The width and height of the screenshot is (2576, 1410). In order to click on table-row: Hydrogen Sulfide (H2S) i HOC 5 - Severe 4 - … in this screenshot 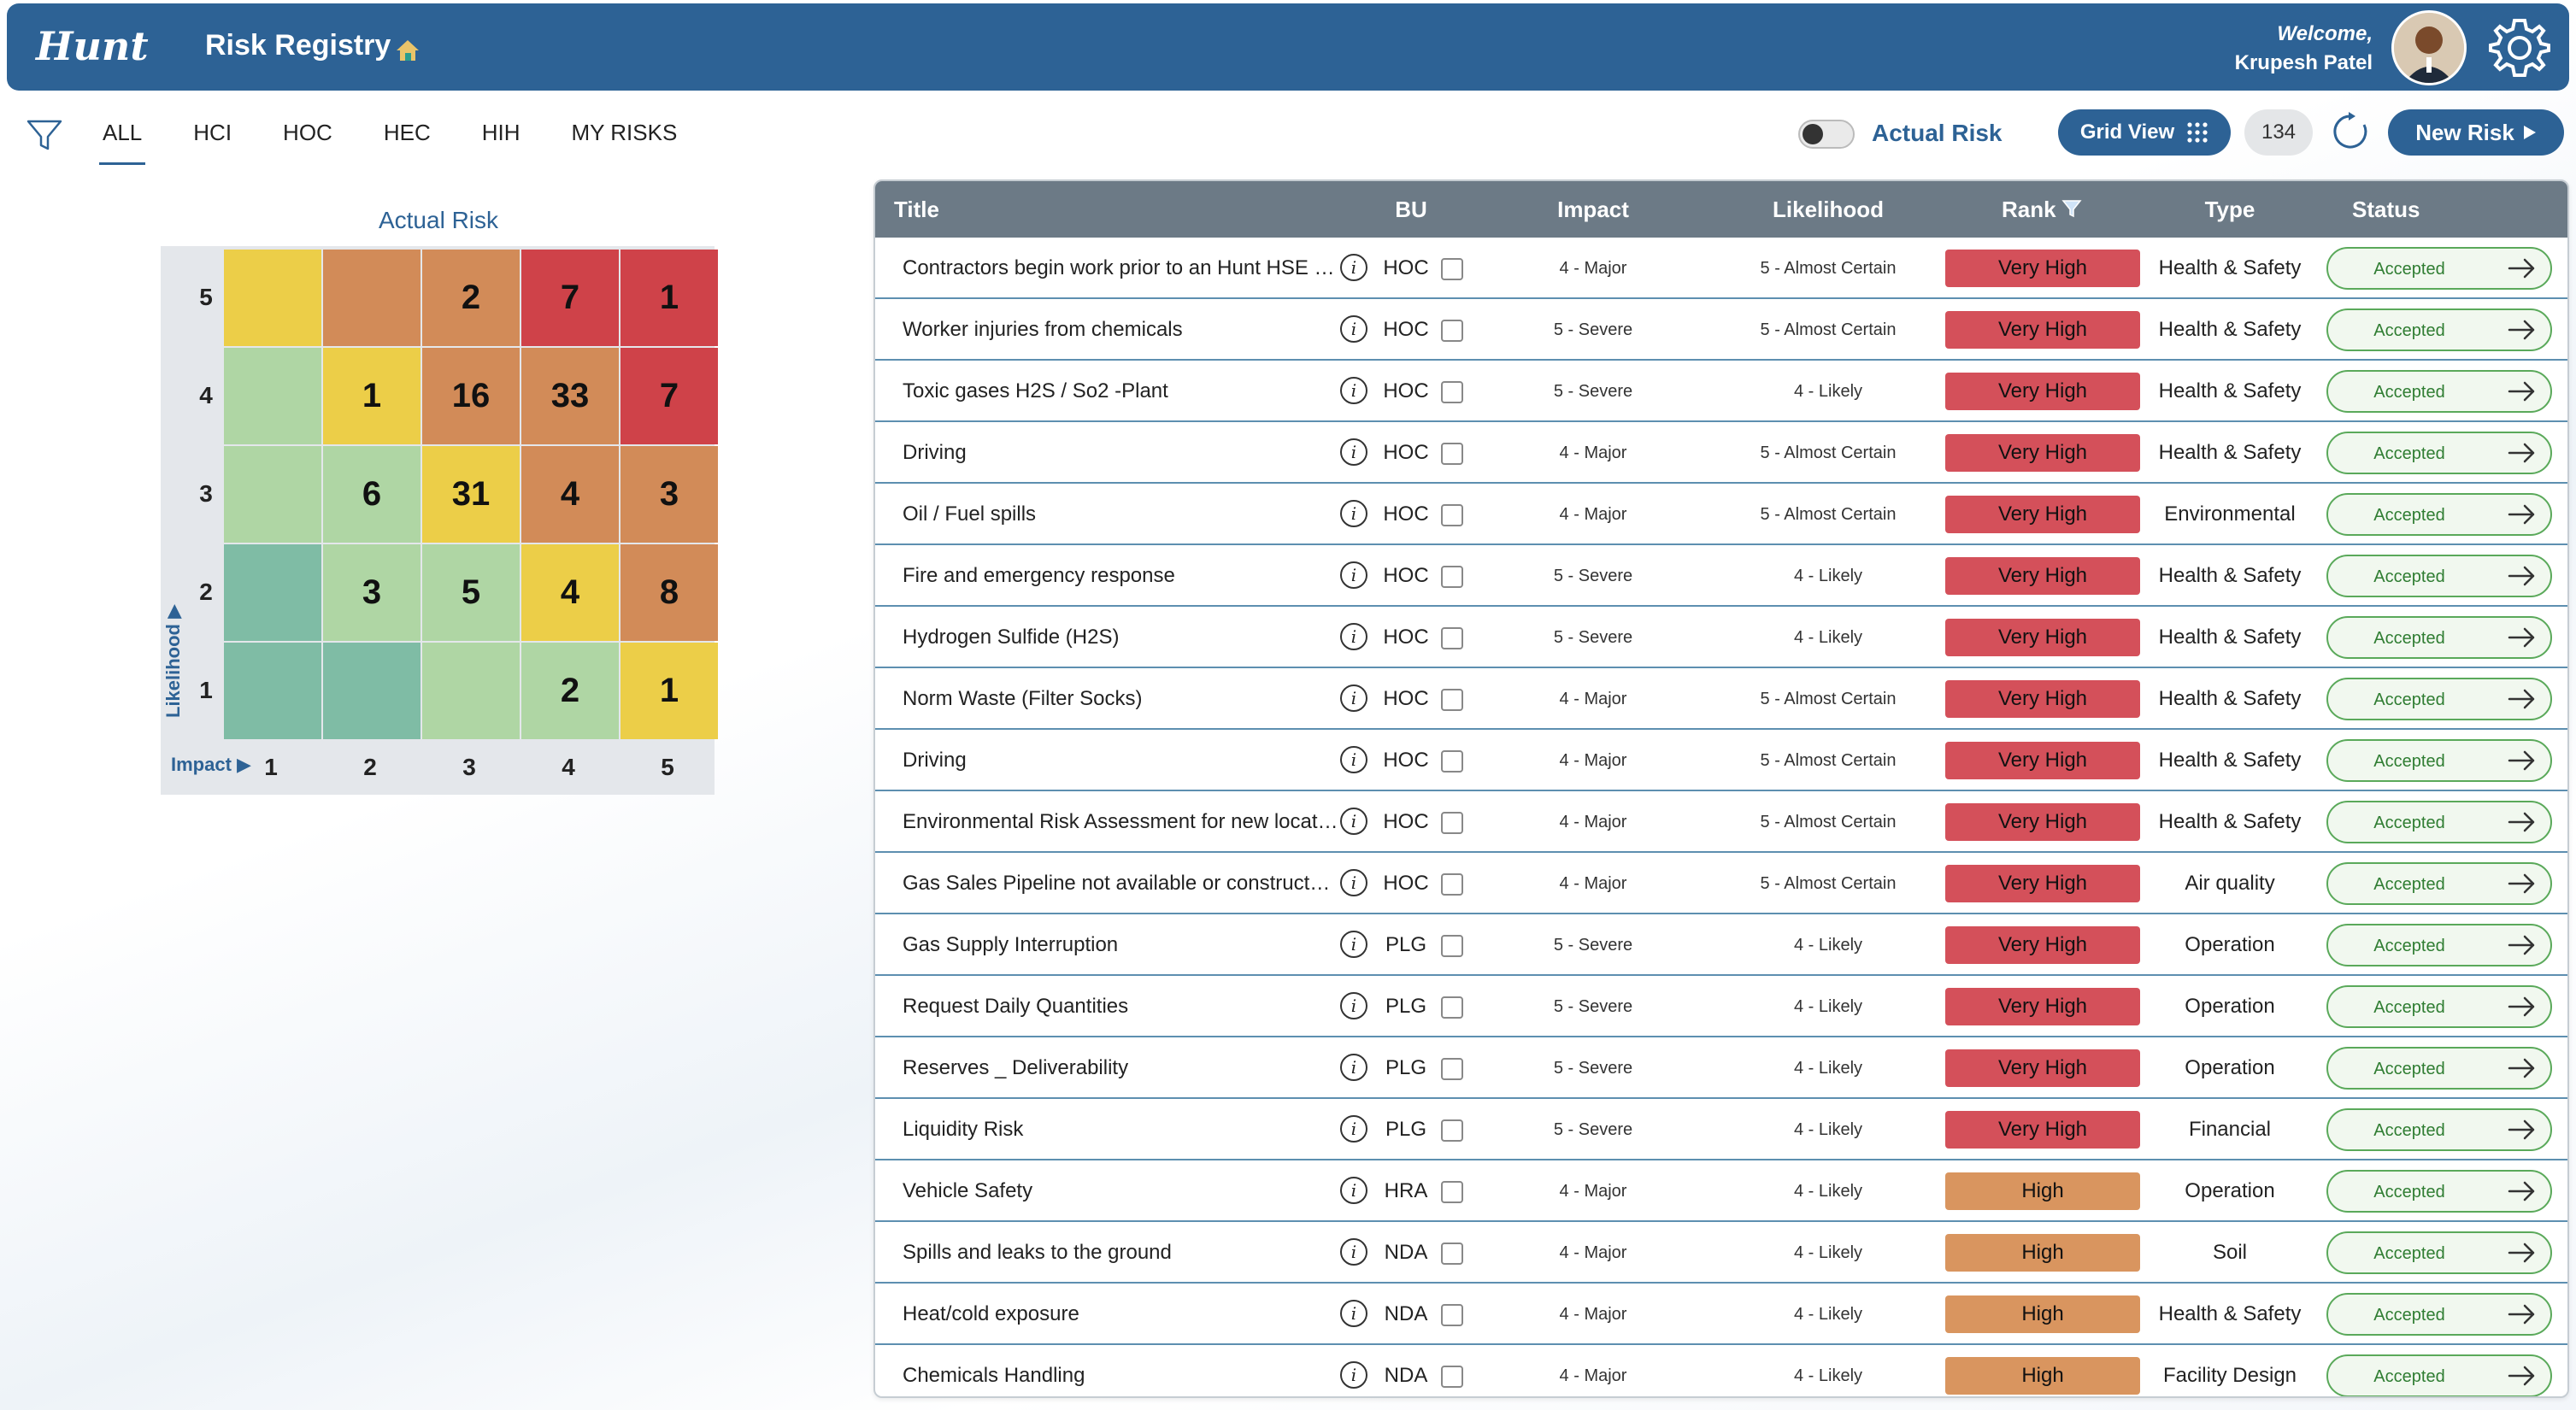, I will do `click(1721, 637)`.